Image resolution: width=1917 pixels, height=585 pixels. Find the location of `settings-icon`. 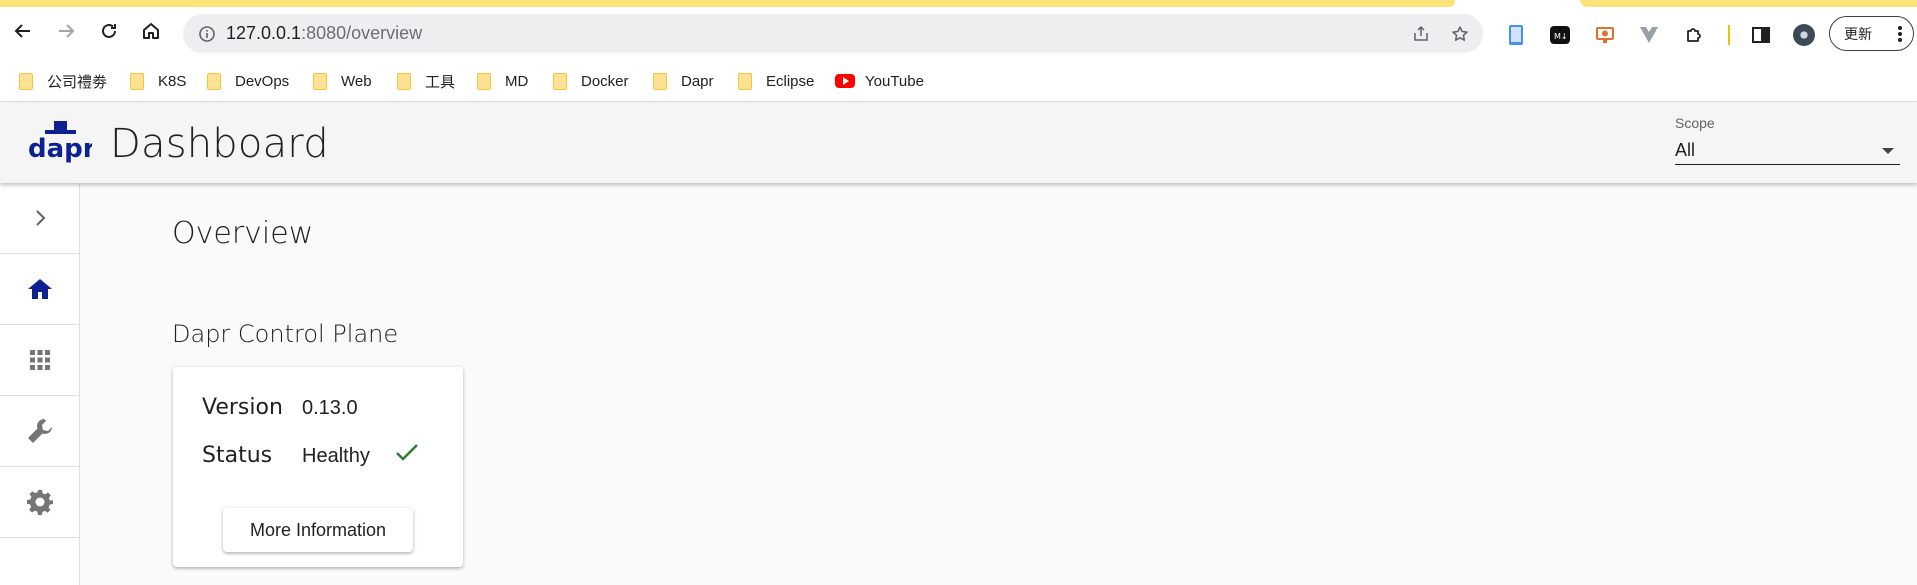

settings-icon is located at coordinates (39, 502).